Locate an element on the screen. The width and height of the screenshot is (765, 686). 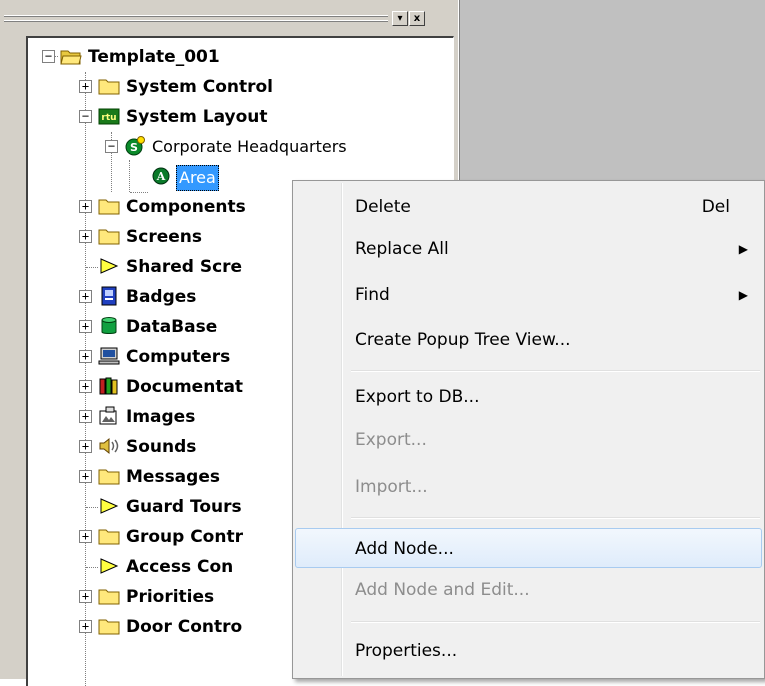
menu-item-delete: Delete Del is located at coordinates (528, 207).